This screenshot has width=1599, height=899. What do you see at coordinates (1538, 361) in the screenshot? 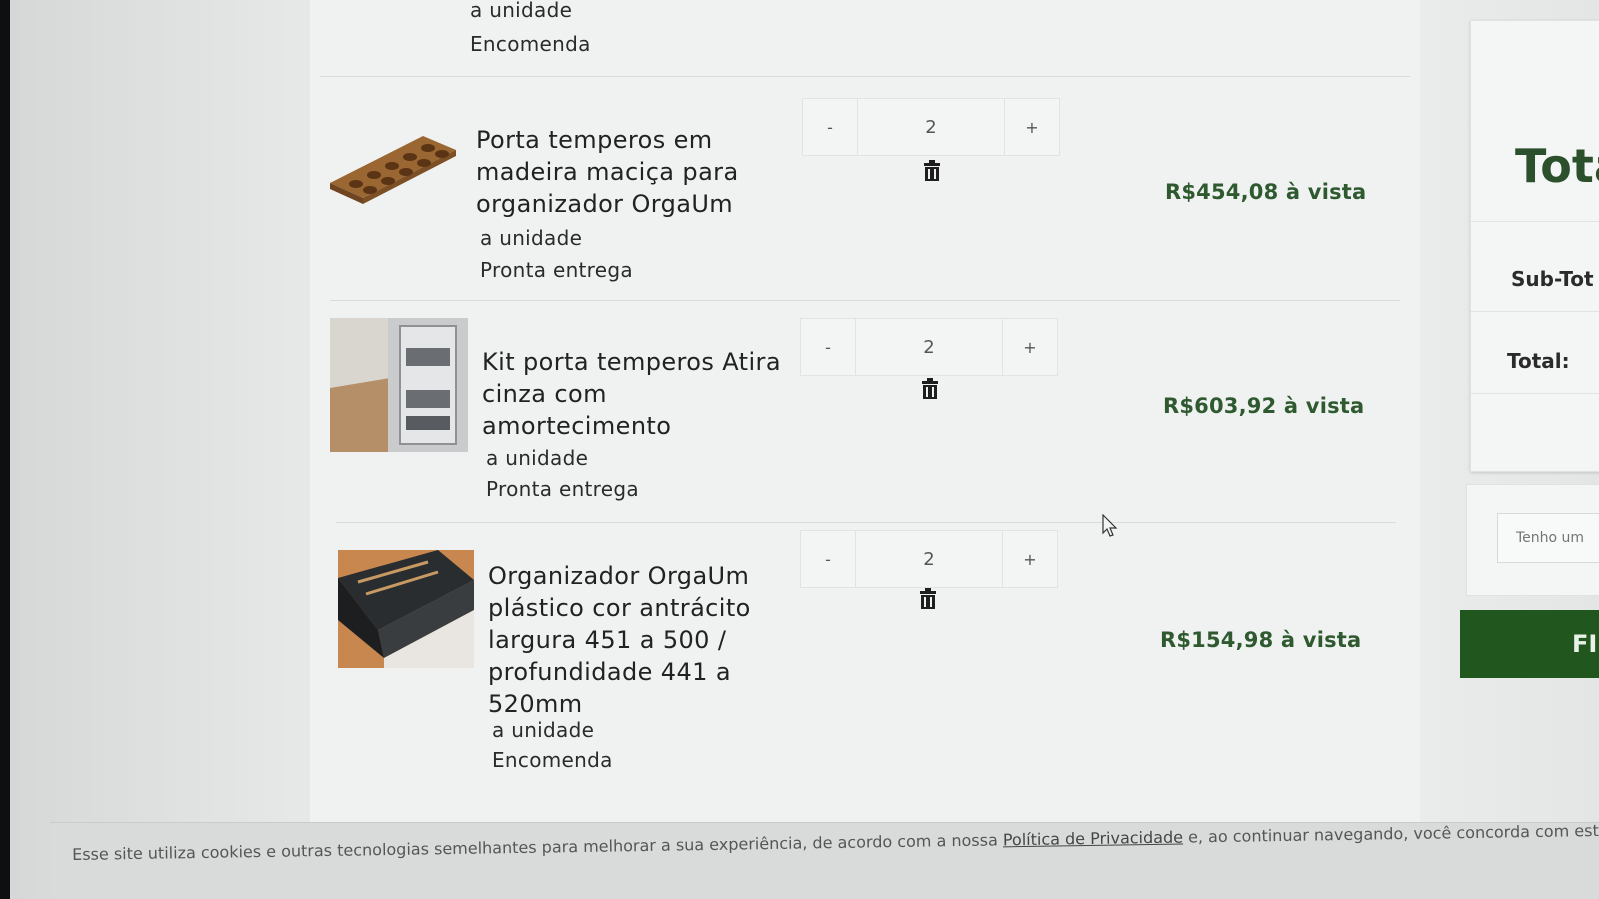
I see `total-label: Total:` at bounding box center [1538, 361].